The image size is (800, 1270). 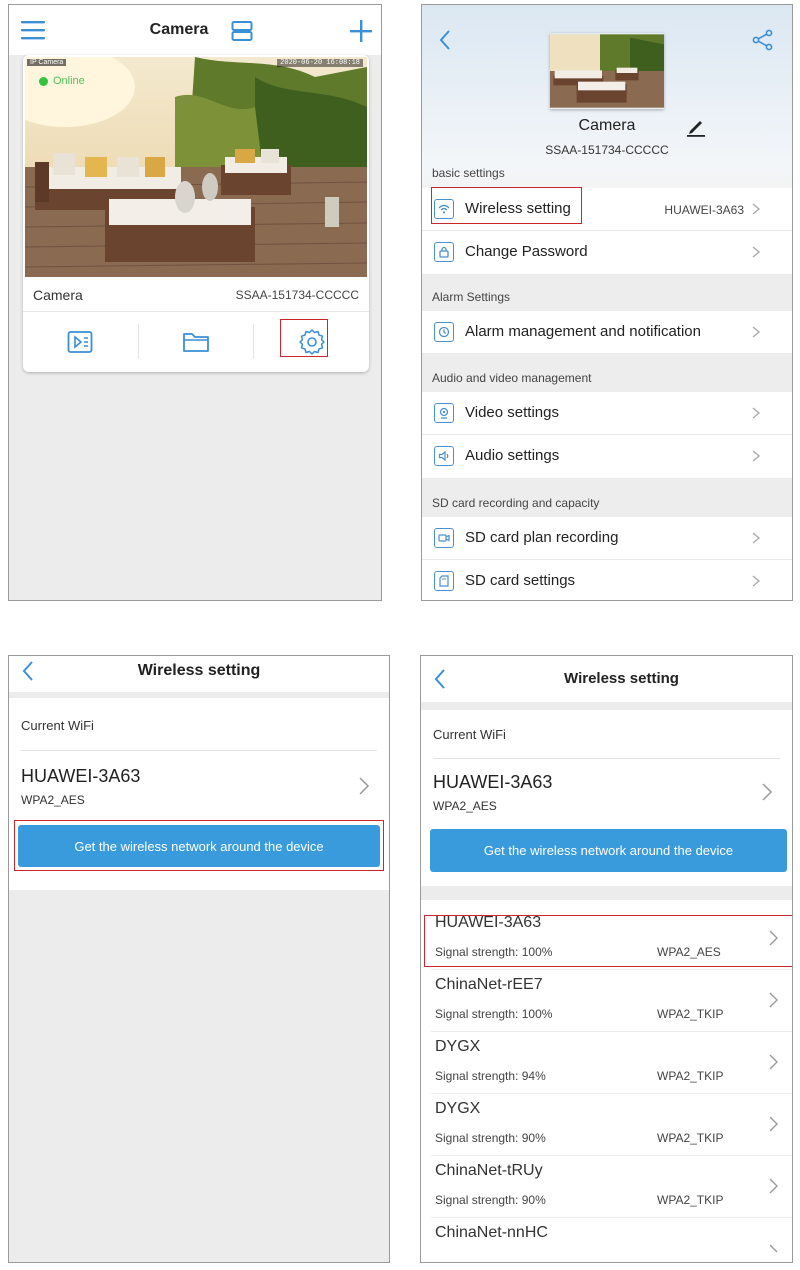 I want to click on camera-overlay-tag: IP Camera, so click(x=47, y=62).